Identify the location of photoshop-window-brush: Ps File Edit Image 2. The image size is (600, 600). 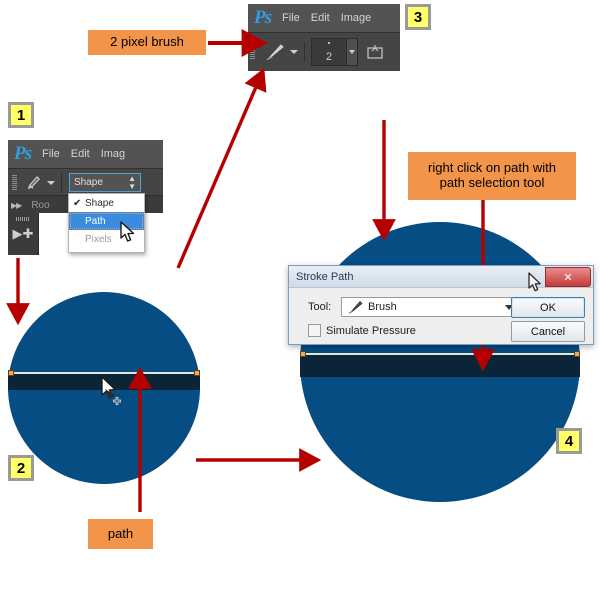
(324, 37).